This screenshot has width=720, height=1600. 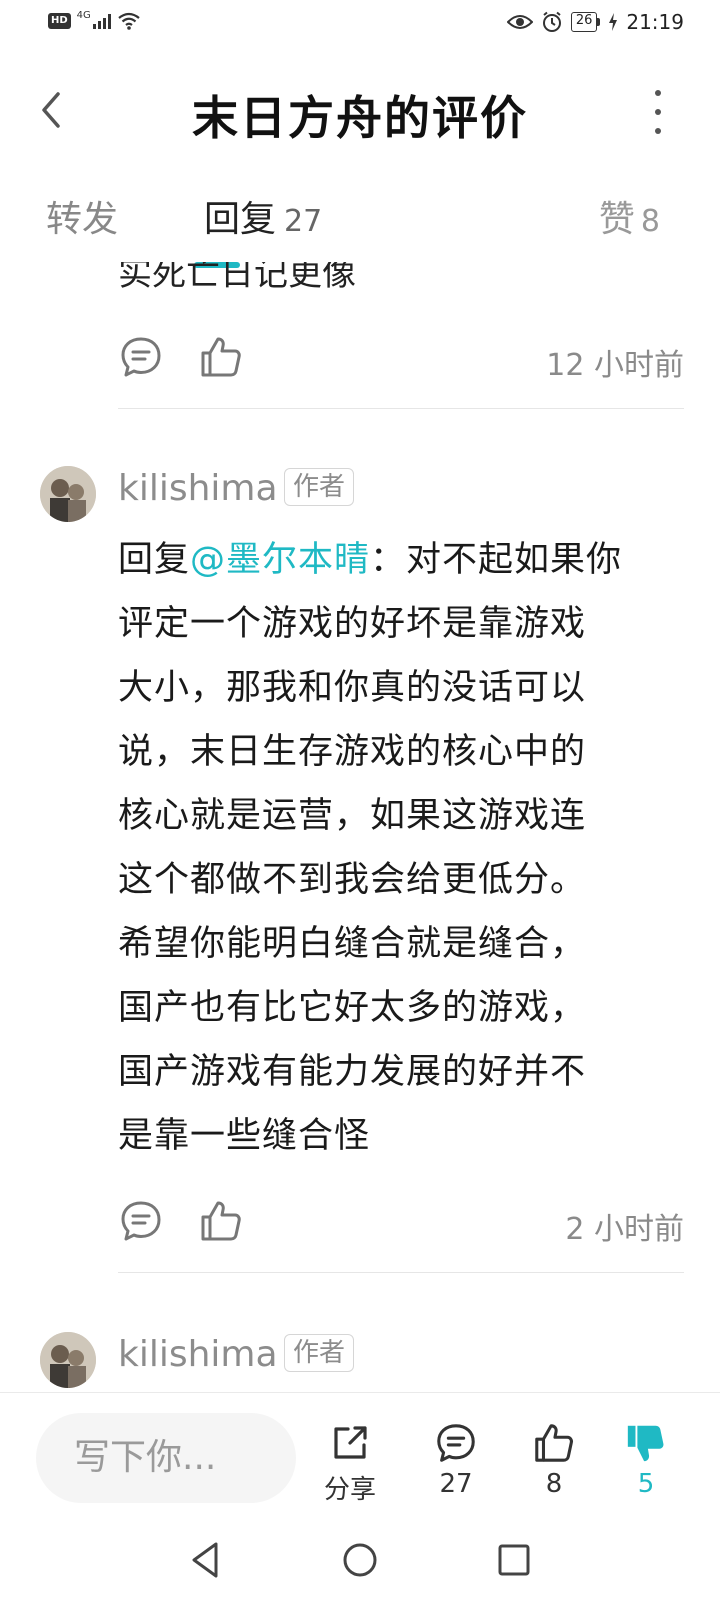 What do you see at coordinates (360, 24) in the screenshot?
I see `status-bar: HD 4G 26 21:19` at bounding box center [360, 24].